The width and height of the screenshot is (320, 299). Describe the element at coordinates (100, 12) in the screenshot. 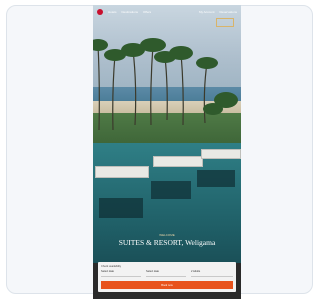

I see `brand-logo-icon` at that location.